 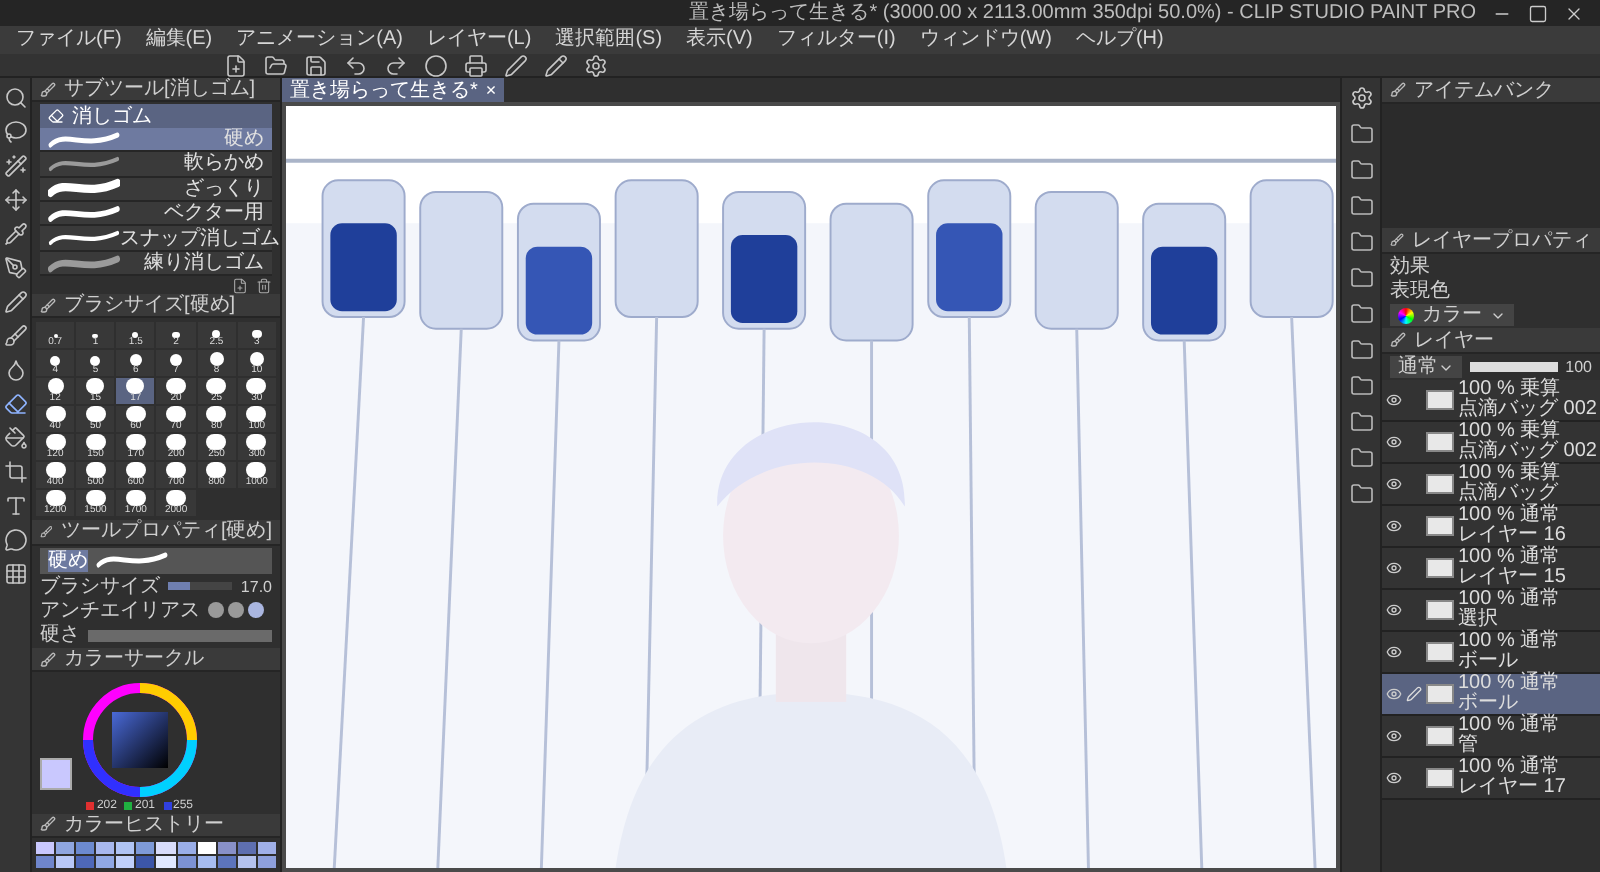 I want to click on layer-row: 100 % 乗算 点滴バッグ, so click(x=1491, y=485).